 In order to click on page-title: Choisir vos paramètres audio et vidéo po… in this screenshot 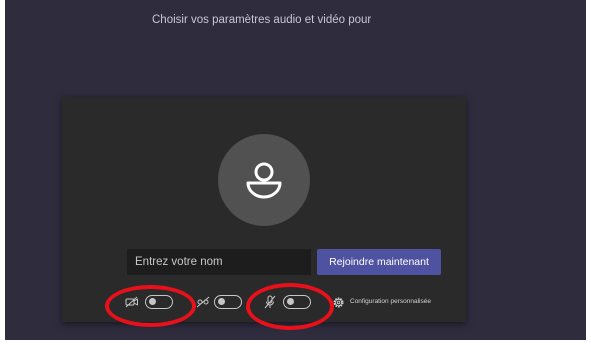, I will do `click(262, 20)`.